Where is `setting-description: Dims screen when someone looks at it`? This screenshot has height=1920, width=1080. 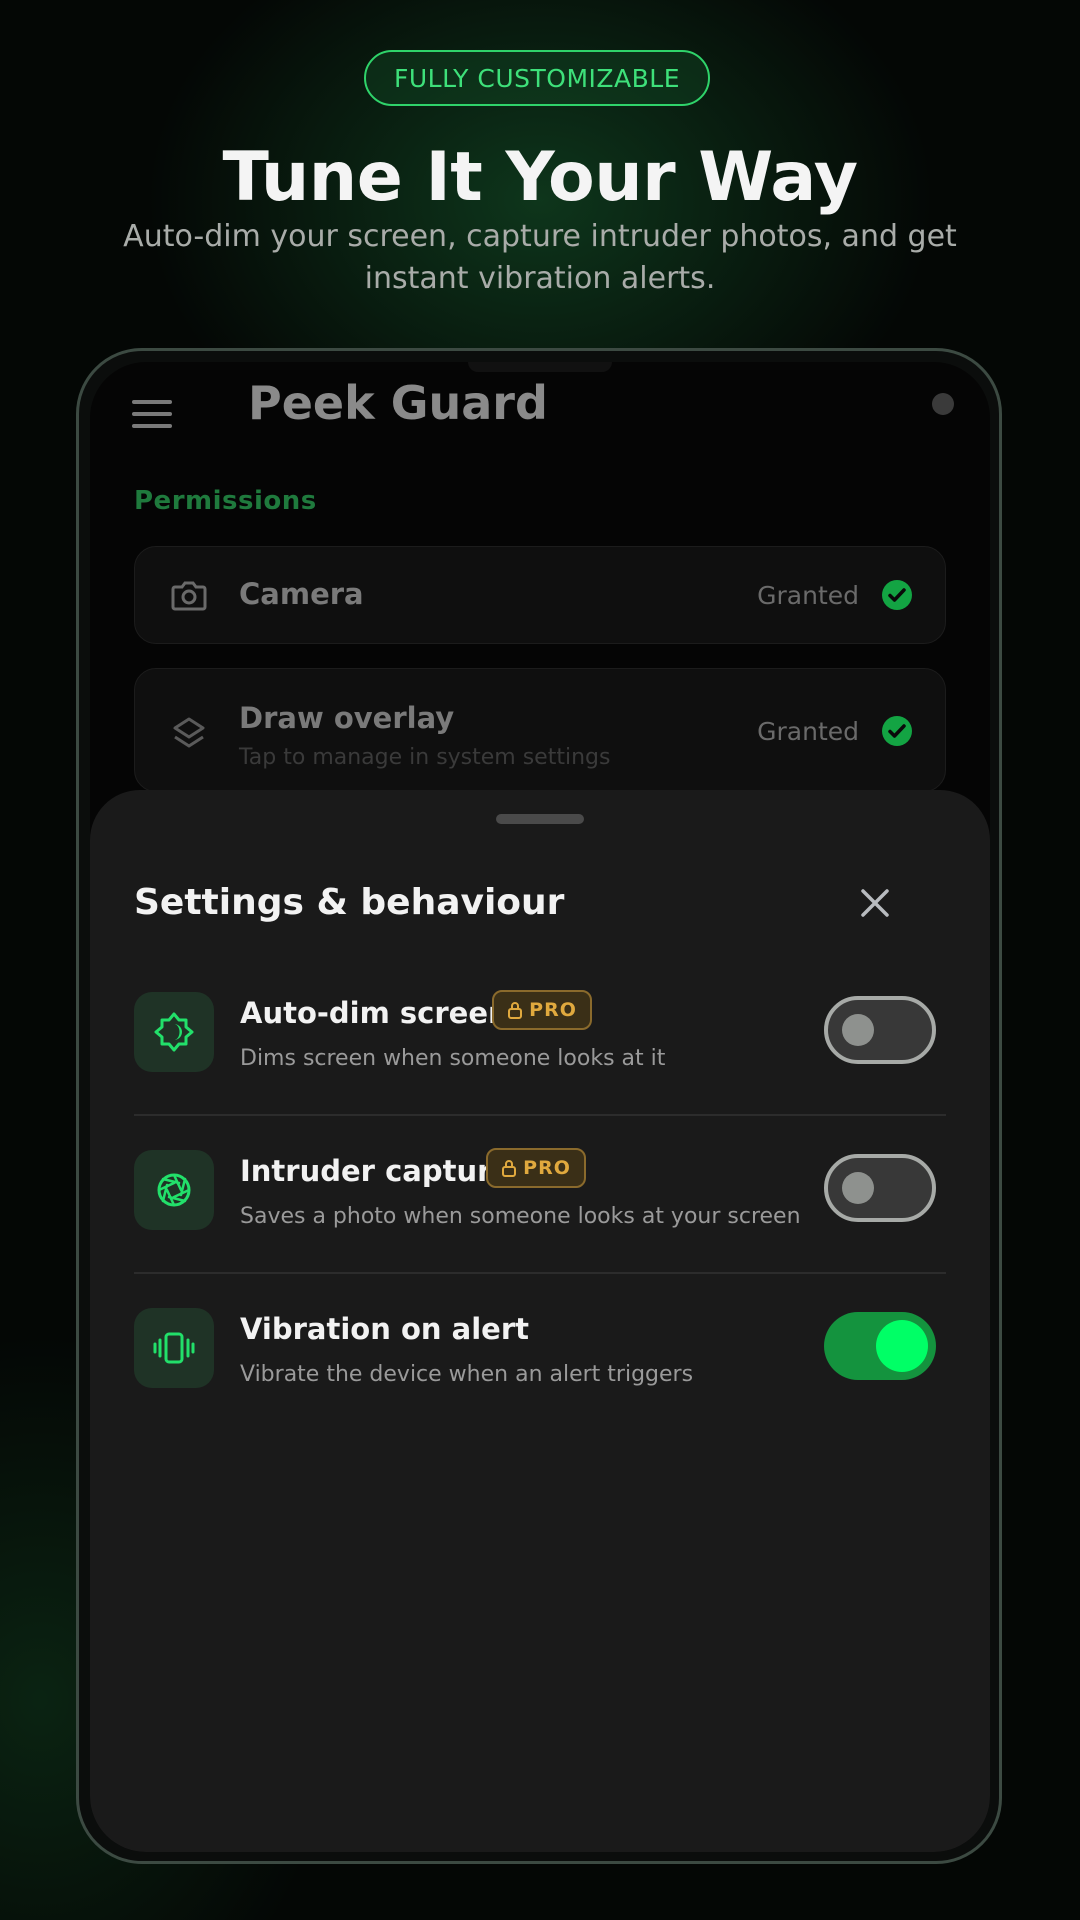
setting-description: Dims screen when someone looks at it is located at coordinates (453, 1058).